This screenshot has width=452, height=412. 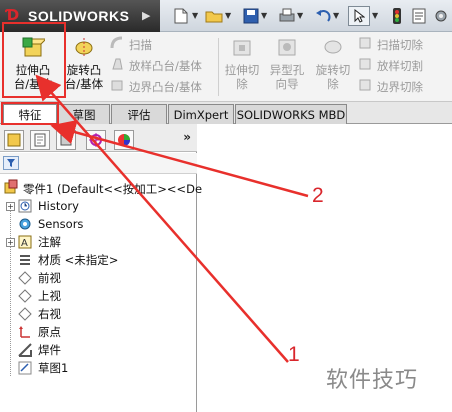 I want to click on boundary-boss-icon, so click(x=117, y=86).